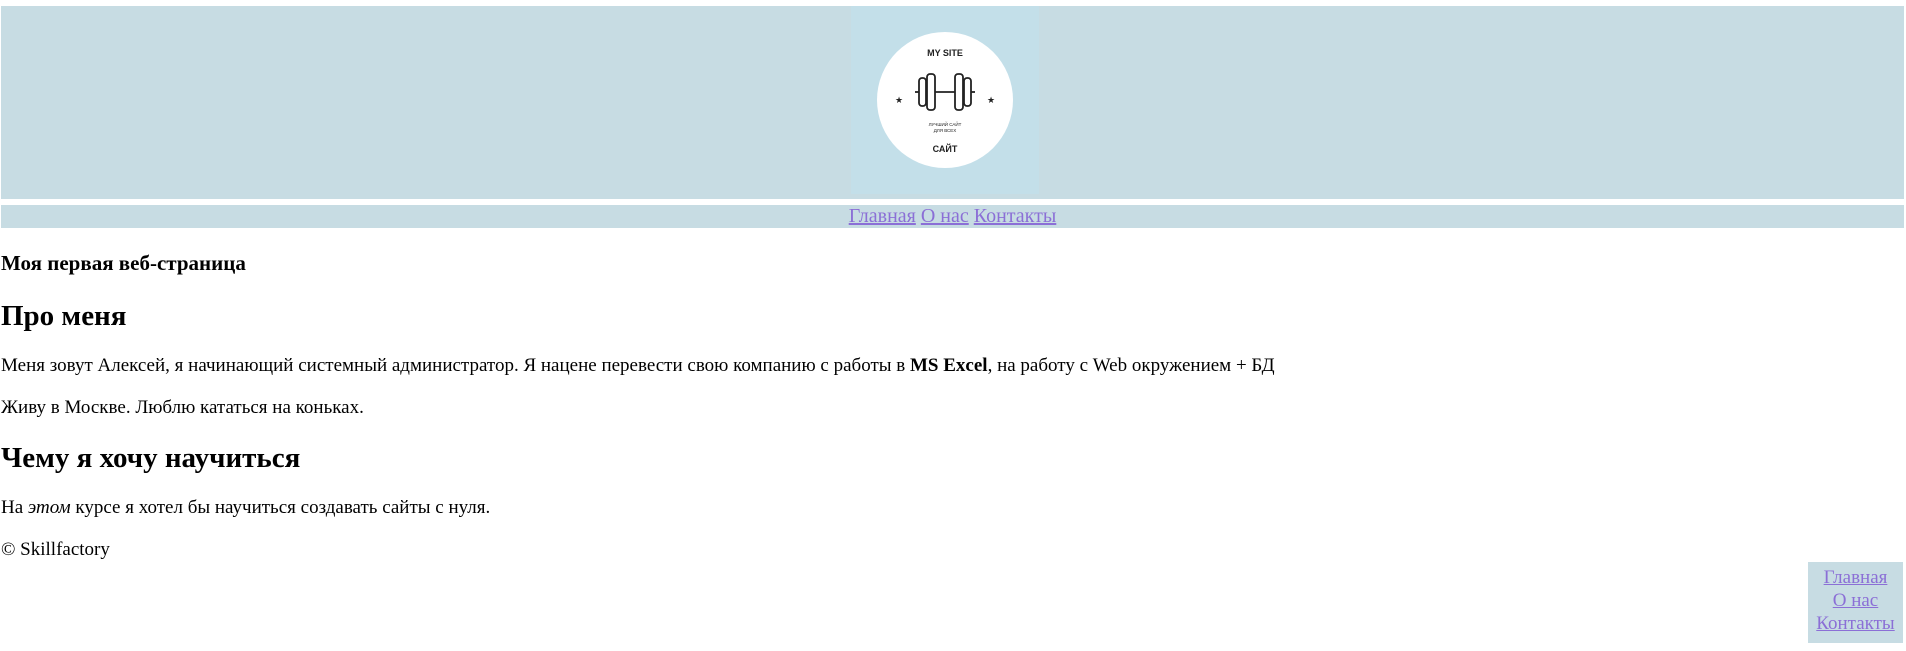 Image resolution: width=1906 pixels, height=651 pixels. What do you see at coordinates (64, 316) in the screenshot?
I see `about-heading: Про меня` at bounding box center [64, 316].